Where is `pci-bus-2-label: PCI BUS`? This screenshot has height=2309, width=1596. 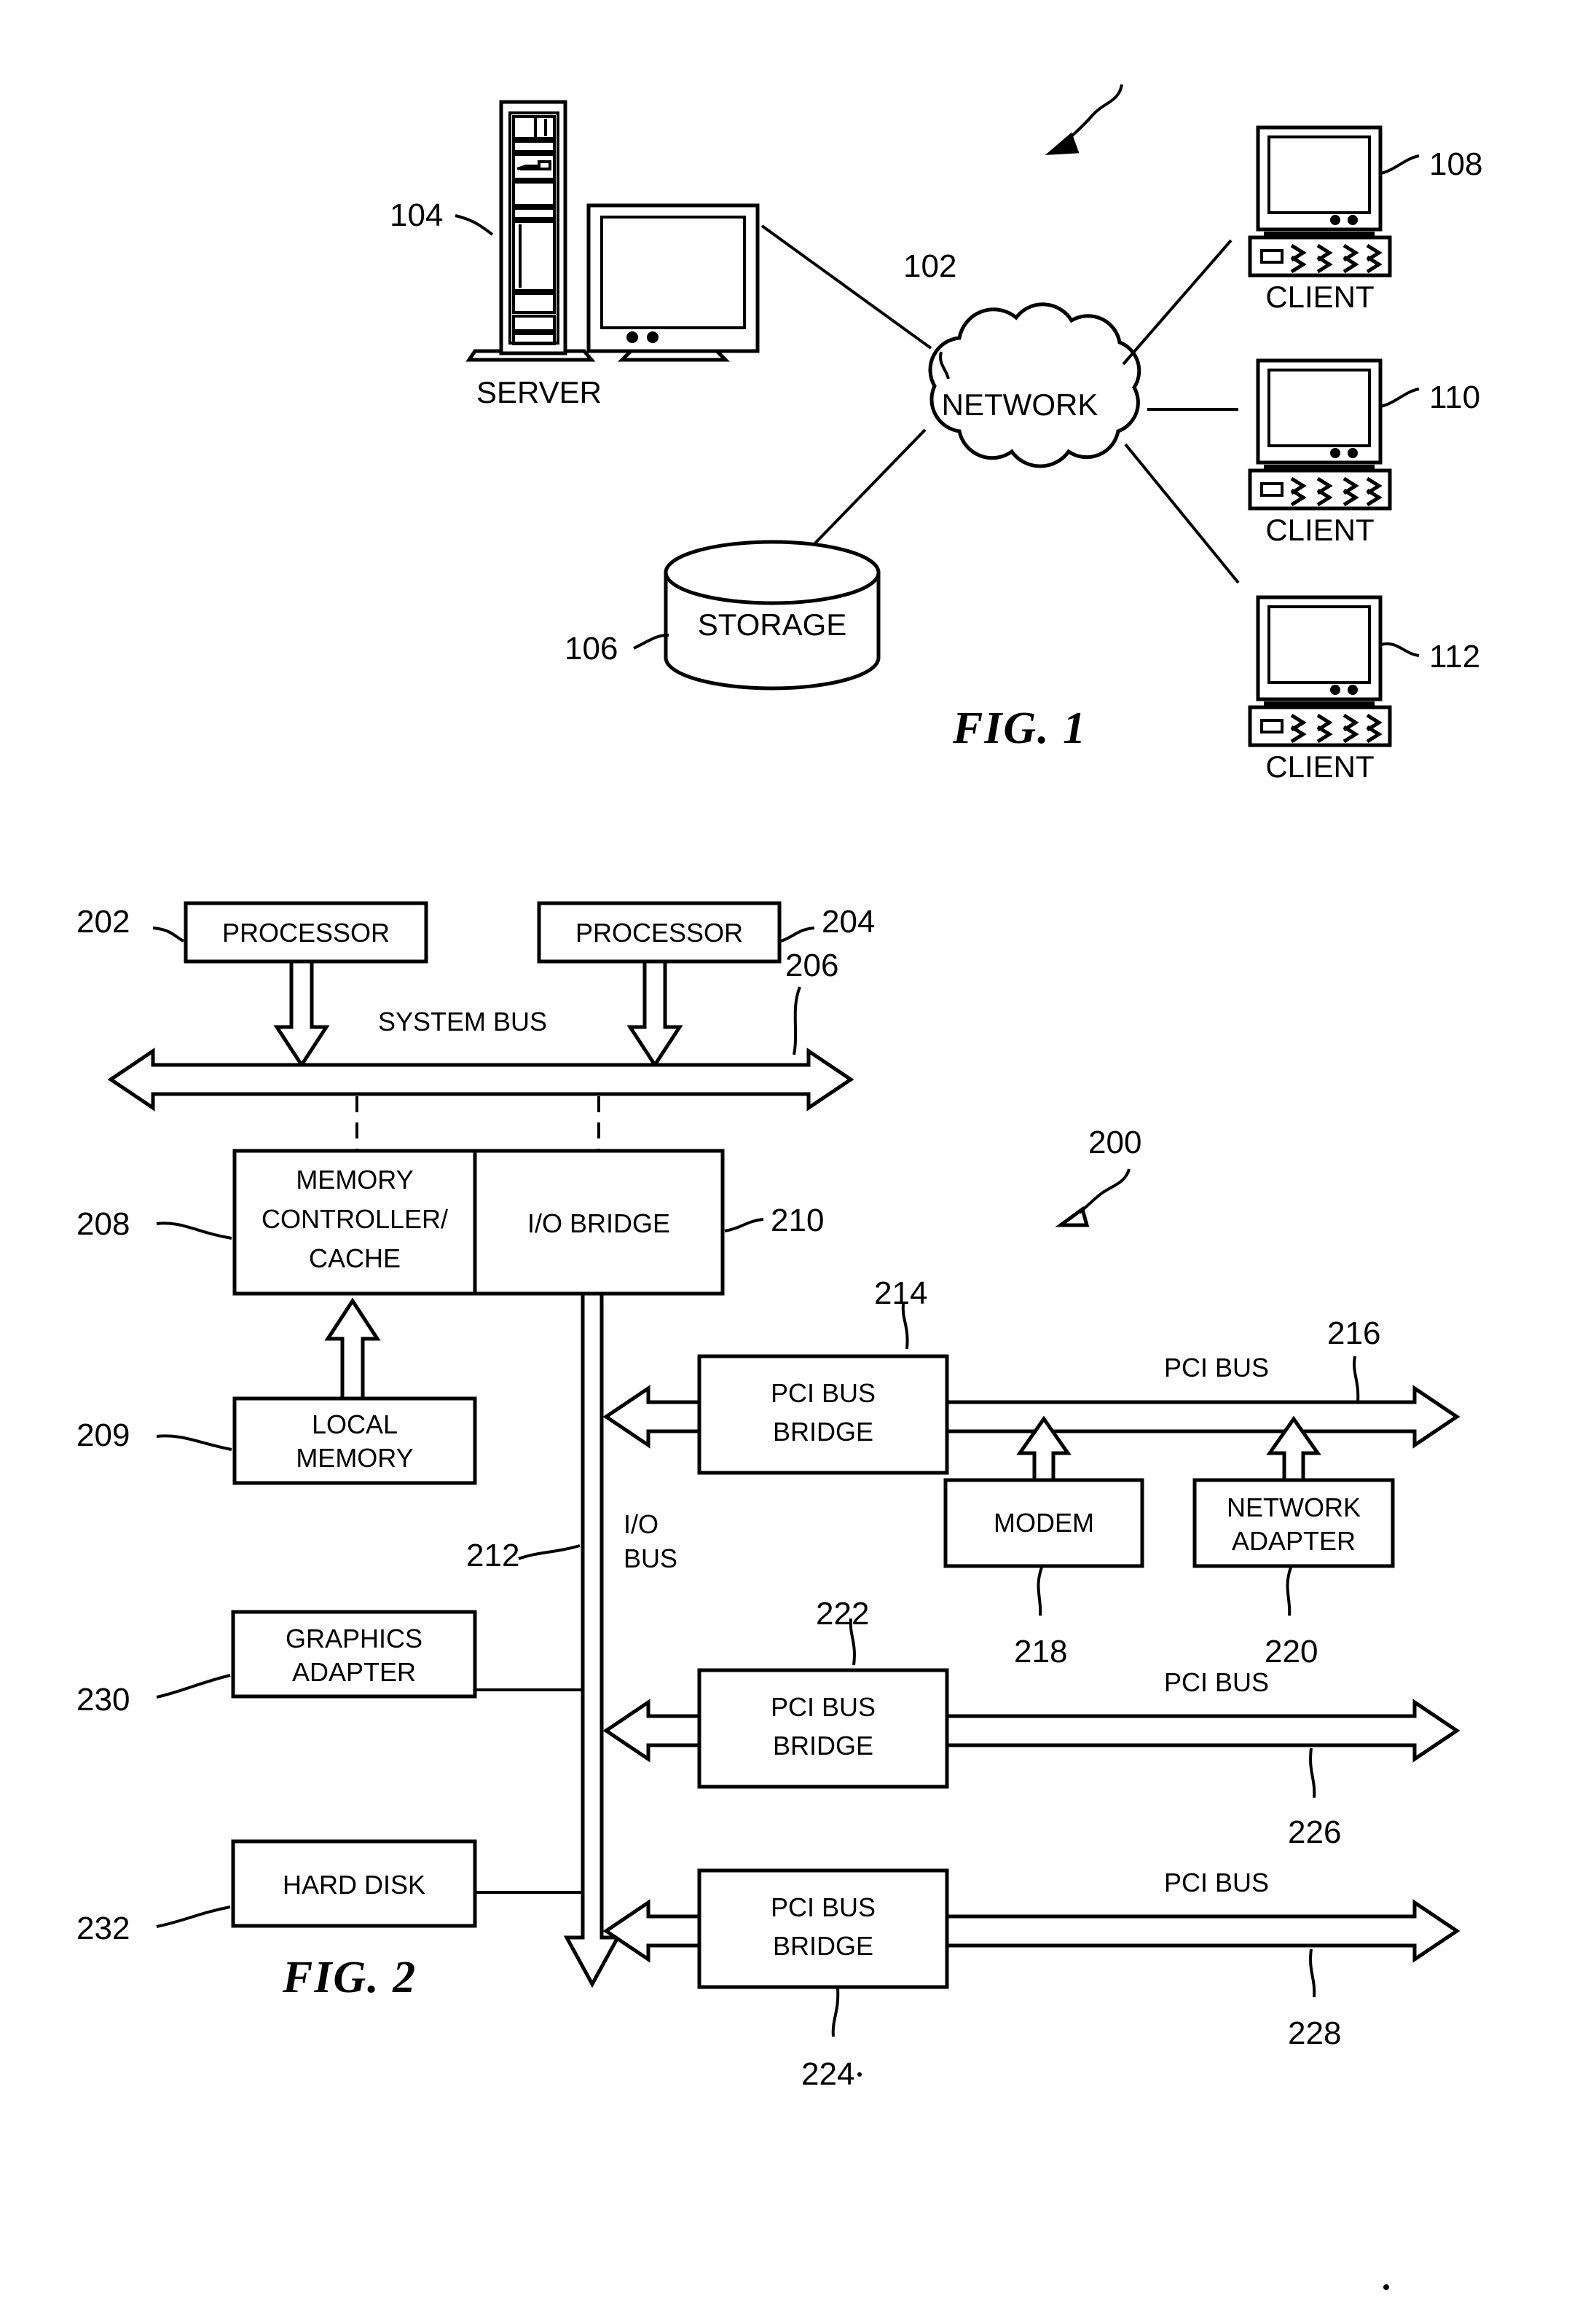
pci-bus-2-label: PCI BUS is located at coordinates (1216, 1682).